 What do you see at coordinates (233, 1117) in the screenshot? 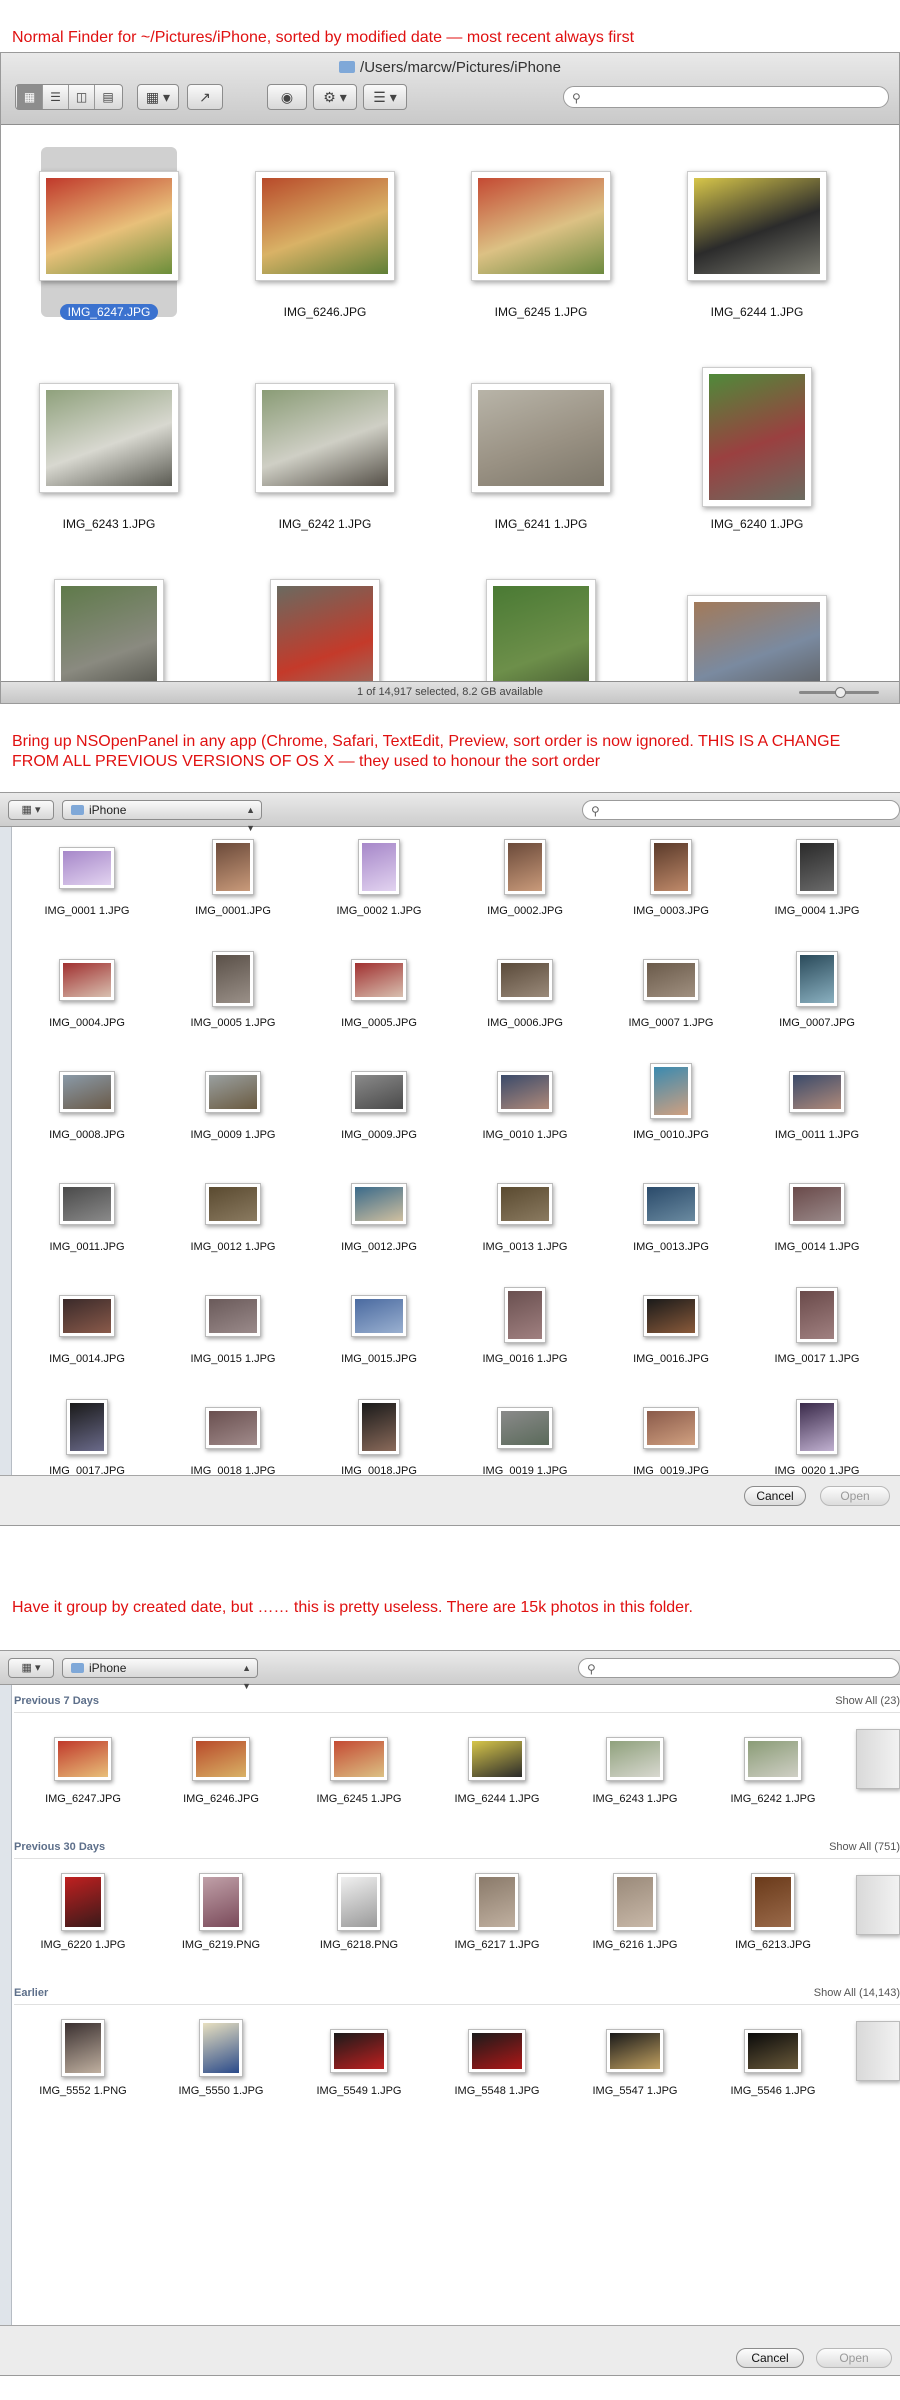
I see `file-item: IMG_0009 1.JPG` at bounding box center [233, 1117].